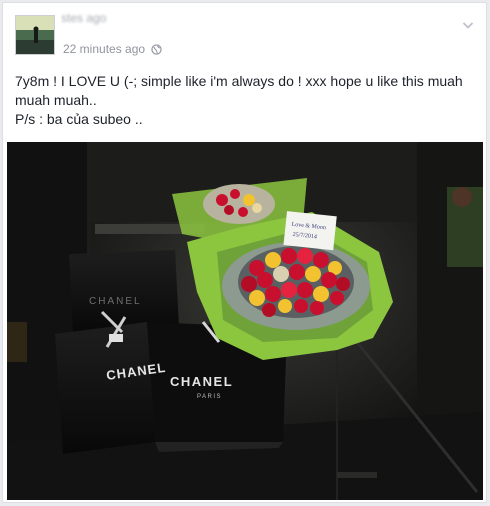 The height and width of the screenshot is (506, 490). What do you see at coordinates (79, 119) in the screenshot?
I see `post-text-line-2: P/s : ba của subeo ..` at bounding box center [79, 119].